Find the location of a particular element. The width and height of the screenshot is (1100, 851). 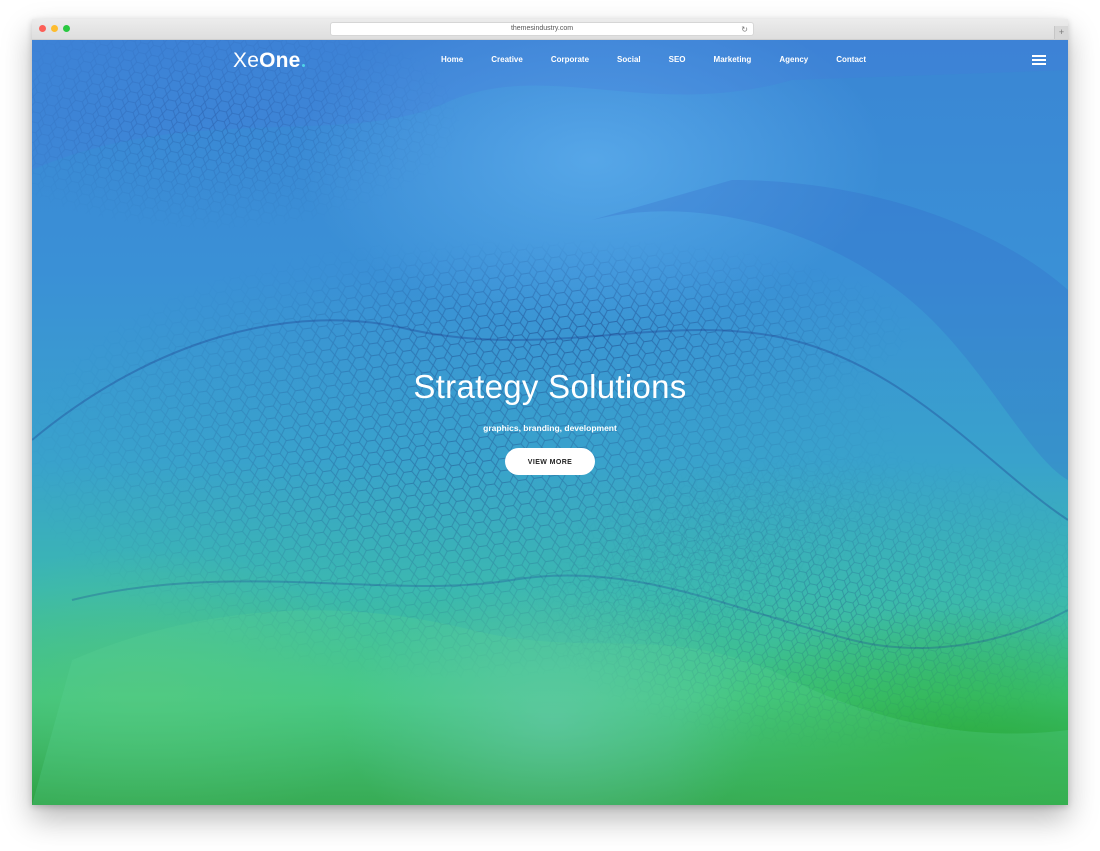

minimize-window-button is located at coordinates (54, 28).